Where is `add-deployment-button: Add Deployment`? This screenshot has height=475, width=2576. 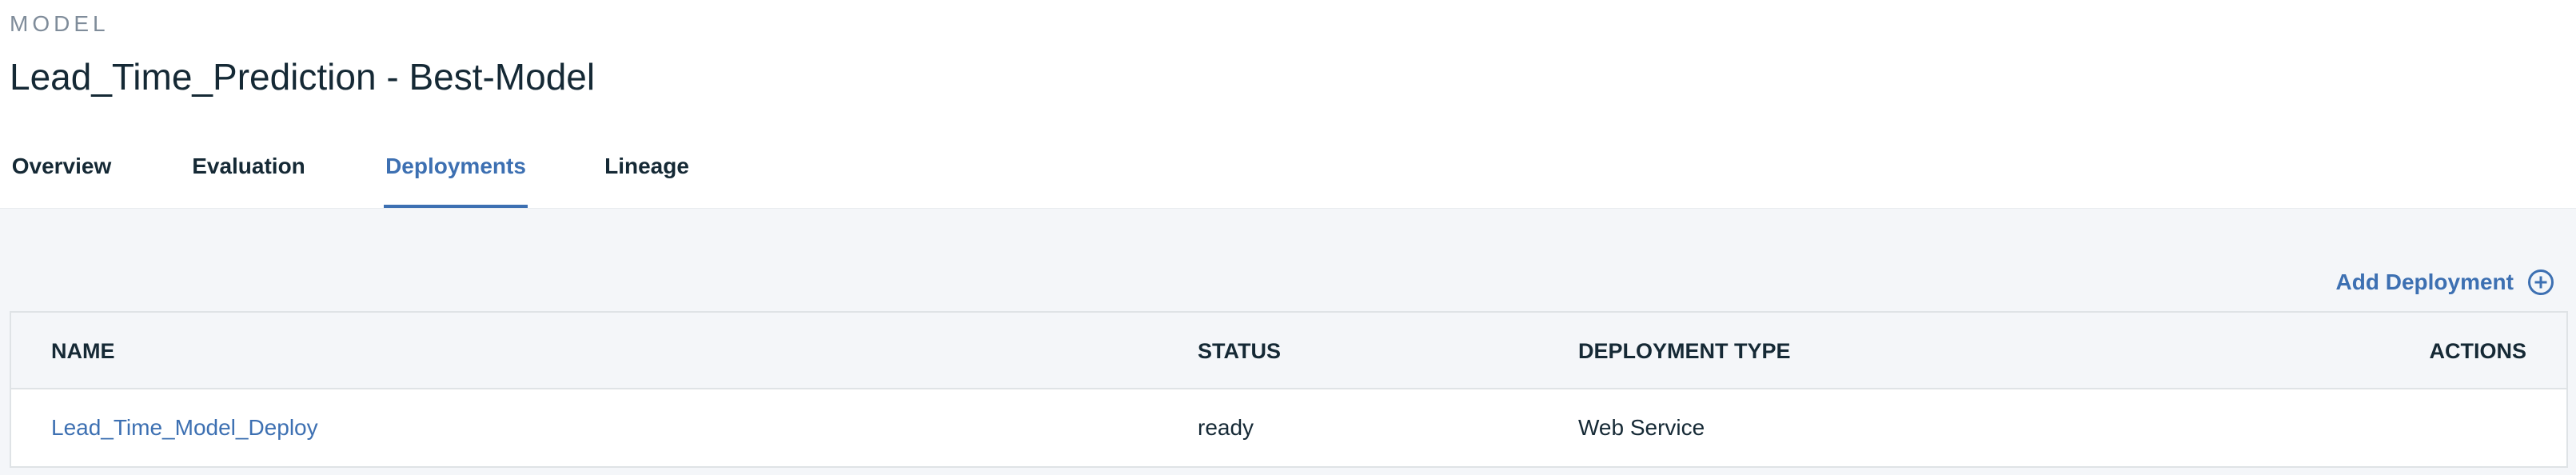
add-deployment-button: Add Deployment is located at coordinates (2445, 282).